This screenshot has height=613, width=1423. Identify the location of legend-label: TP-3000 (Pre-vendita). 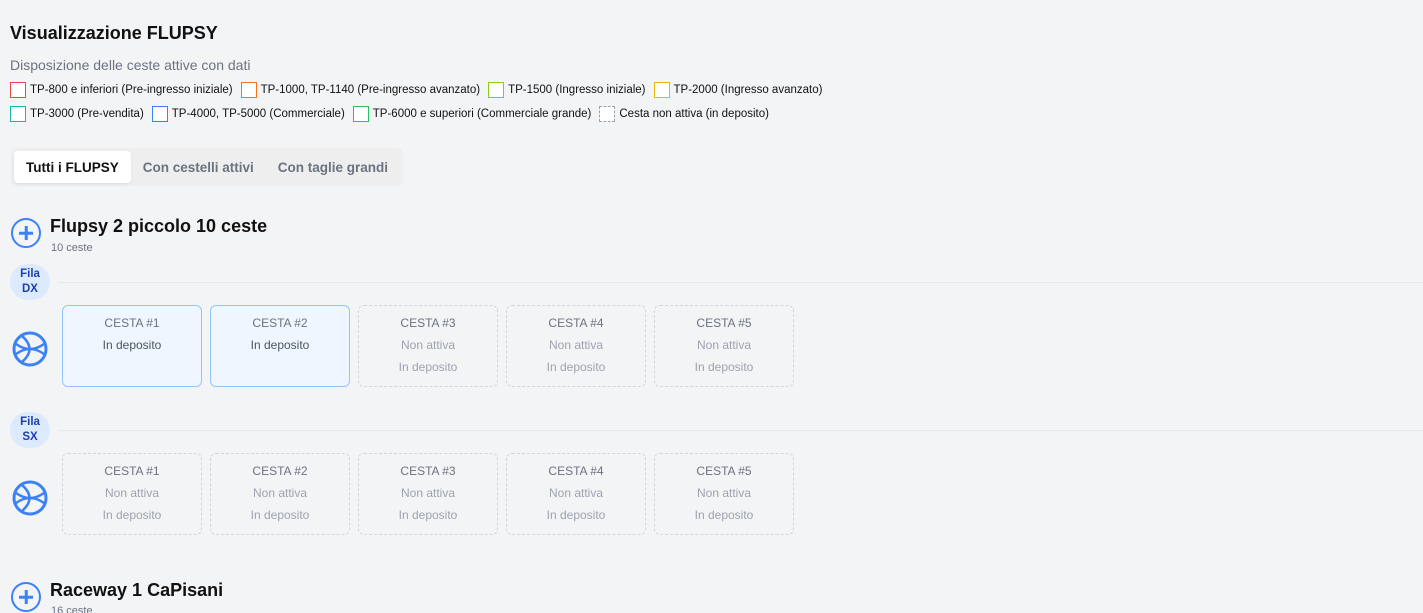
(87, 114).